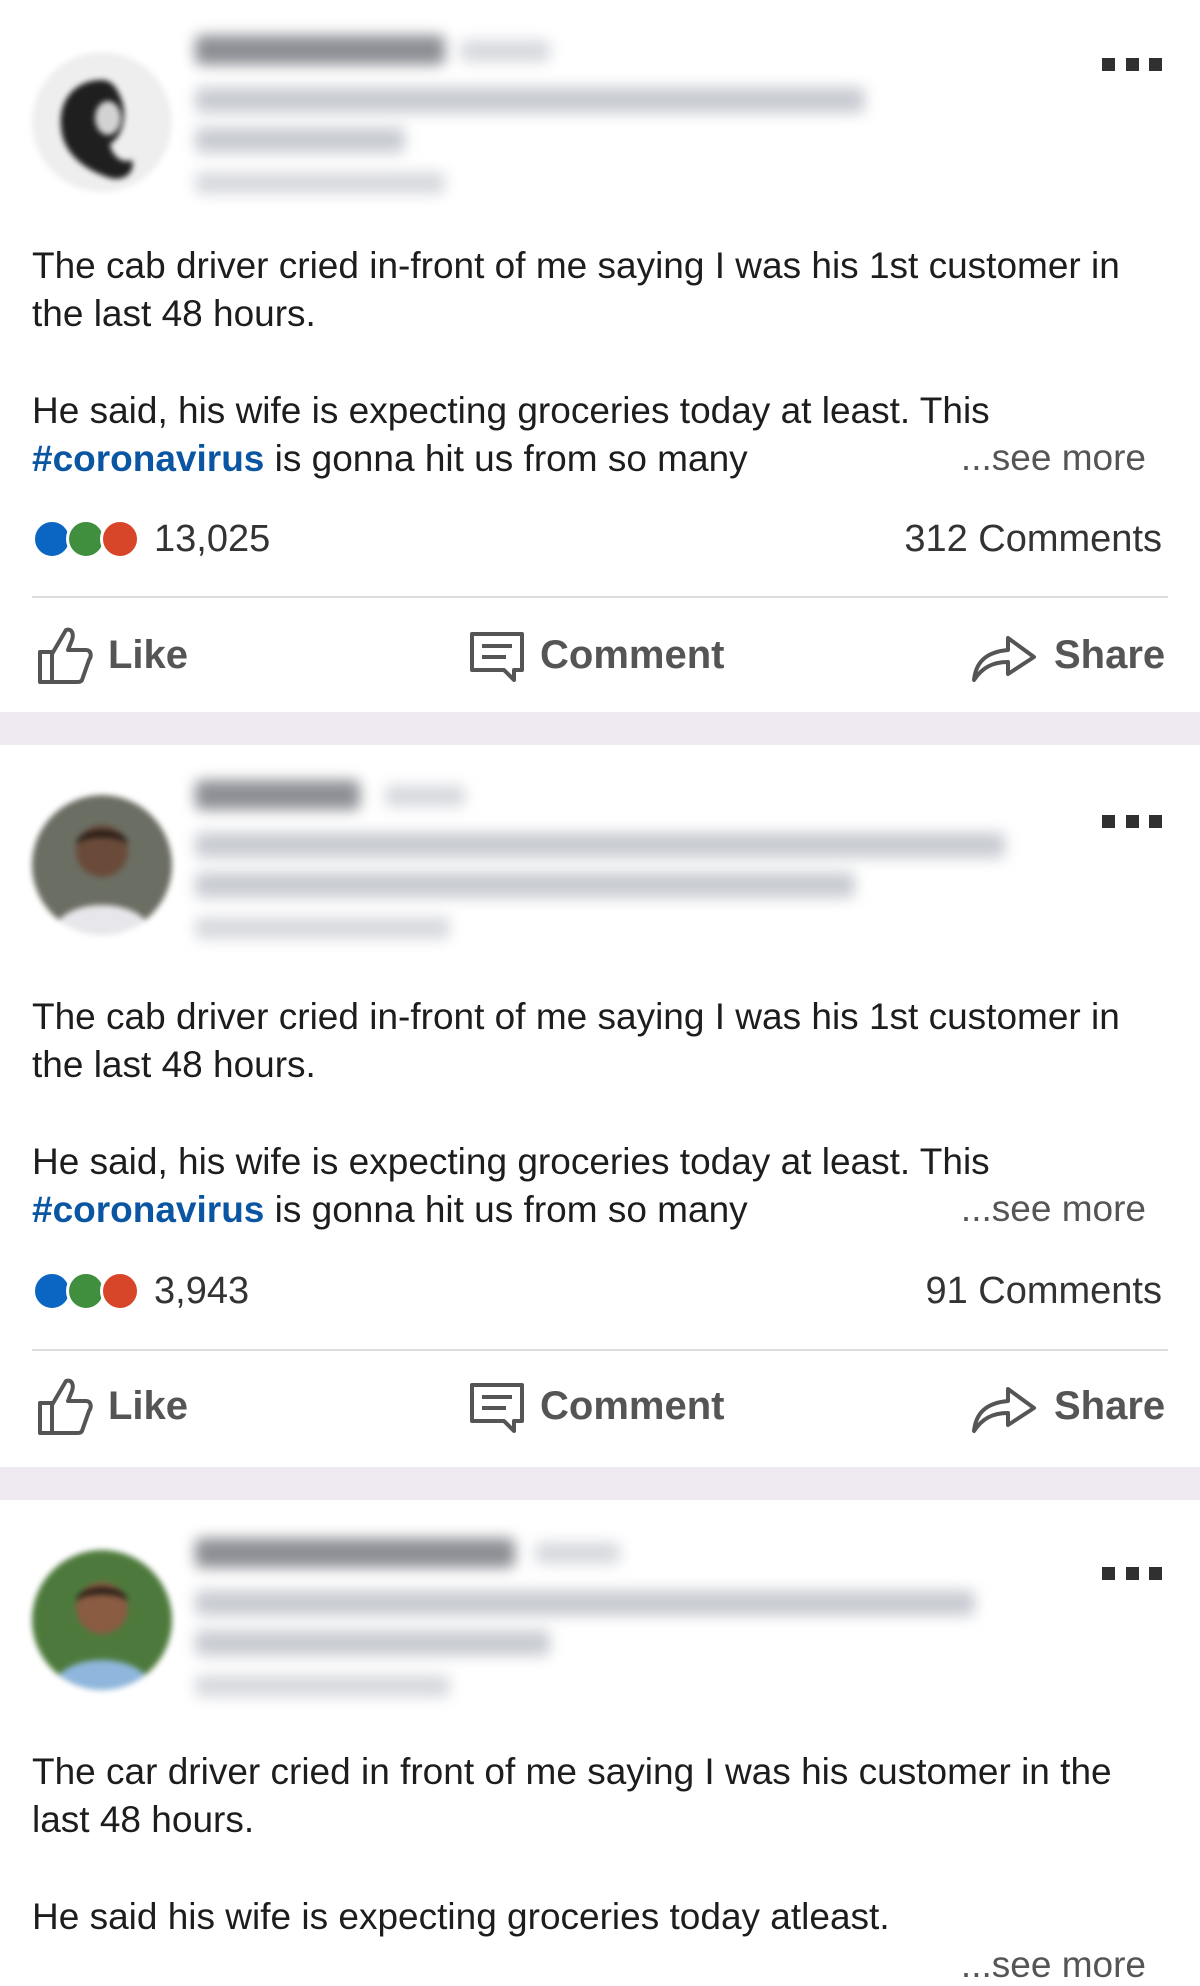  What do you see at coordinates (212, 538) in the screenshot?
I see `reaction-count: 13,025` at bounding box center [212, 538].